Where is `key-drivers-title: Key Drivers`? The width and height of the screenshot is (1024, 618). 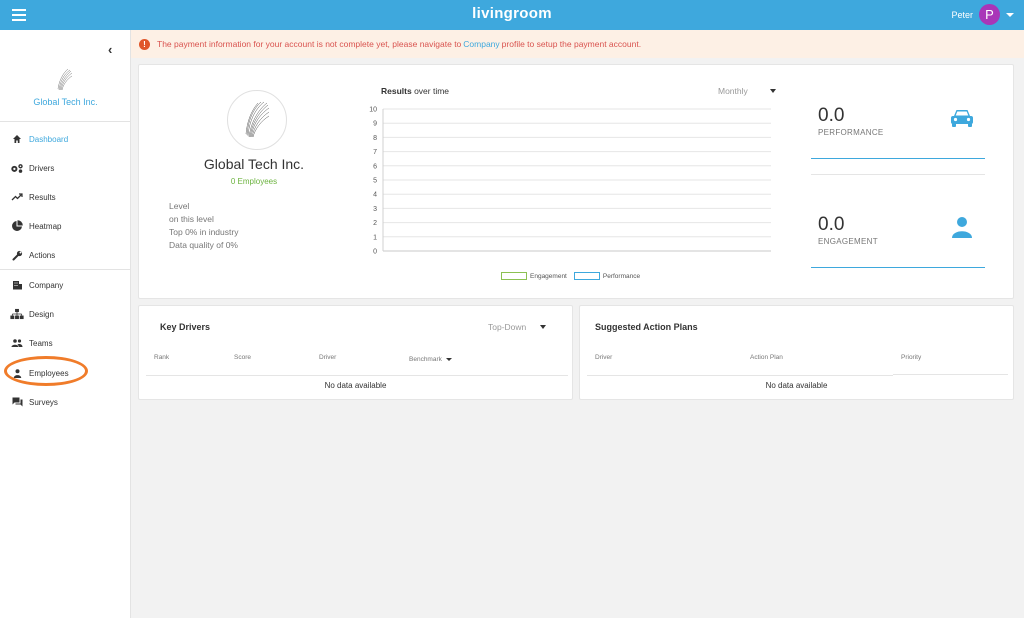
key-drivers-title: Key Drivers is located at coordinates (185, 327).